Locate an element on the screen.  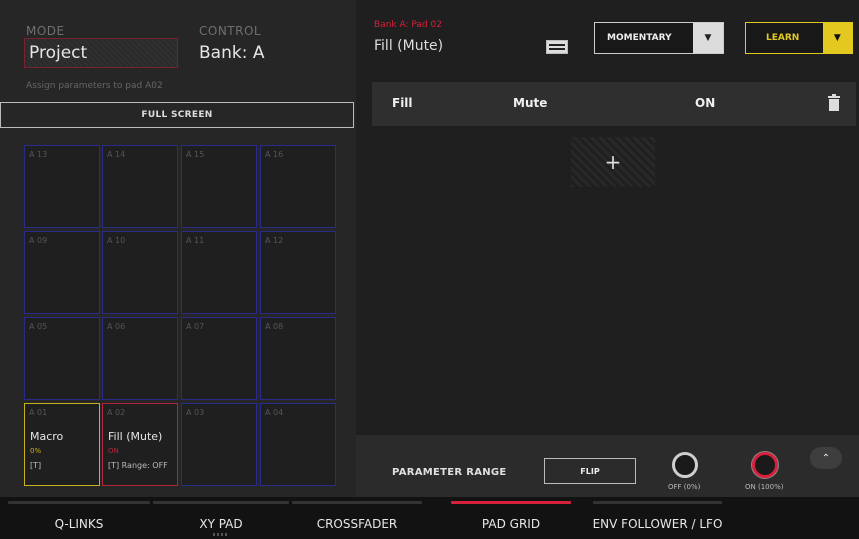
pad-a07: A 07 is located at coordinates (219, 358).